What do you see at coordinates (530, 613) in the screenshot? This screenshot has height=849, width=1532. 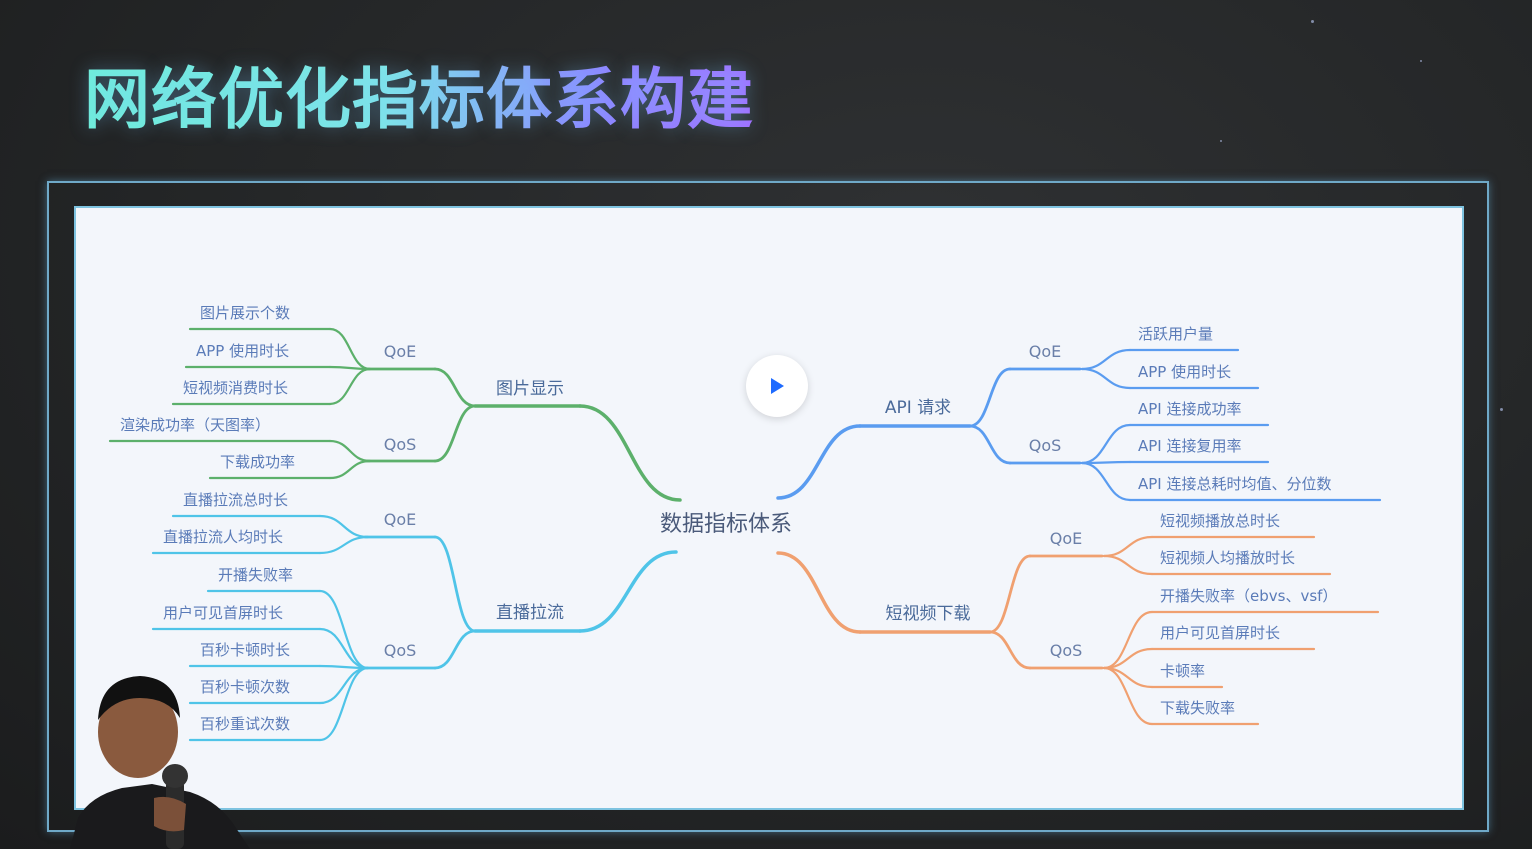 I see `branch-label: 直播拉流` at bounding box center [530, 613].